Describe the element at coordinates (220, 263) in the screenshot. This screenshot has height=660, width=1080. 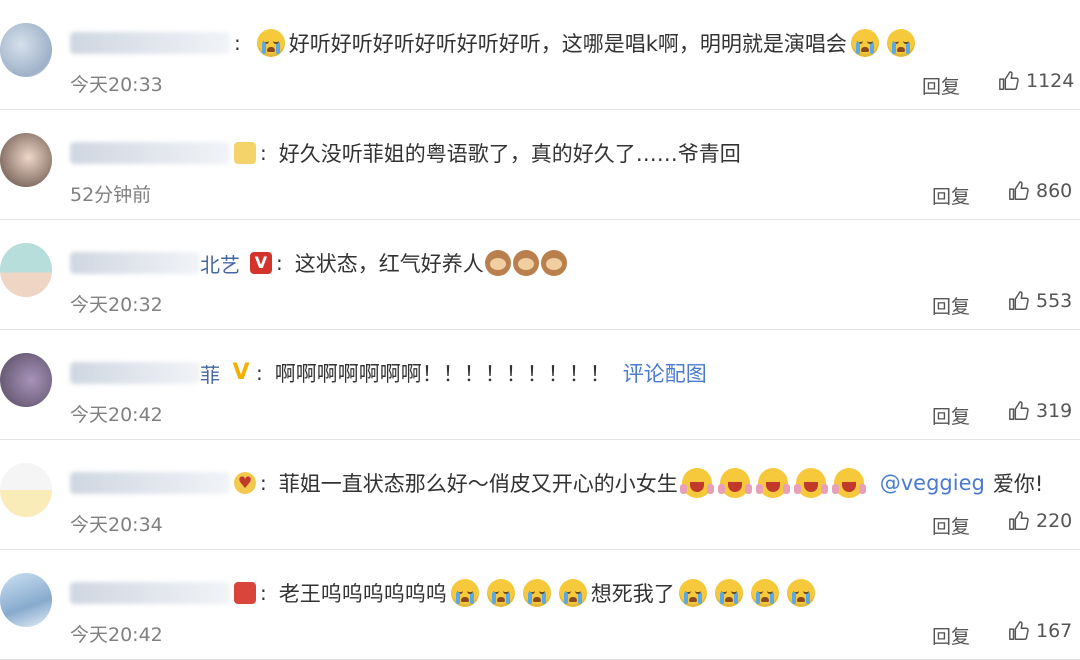
I see `username-visible-part: 北艺` at that location.